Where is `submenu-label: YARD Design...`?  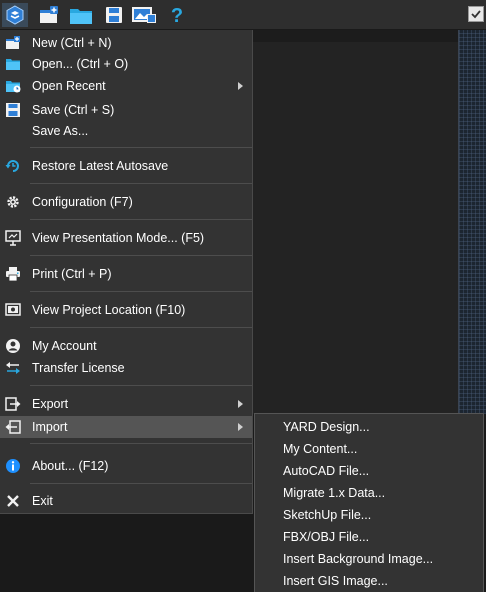
submenu-label: YARD Design... is located at coordinates (326, 427).